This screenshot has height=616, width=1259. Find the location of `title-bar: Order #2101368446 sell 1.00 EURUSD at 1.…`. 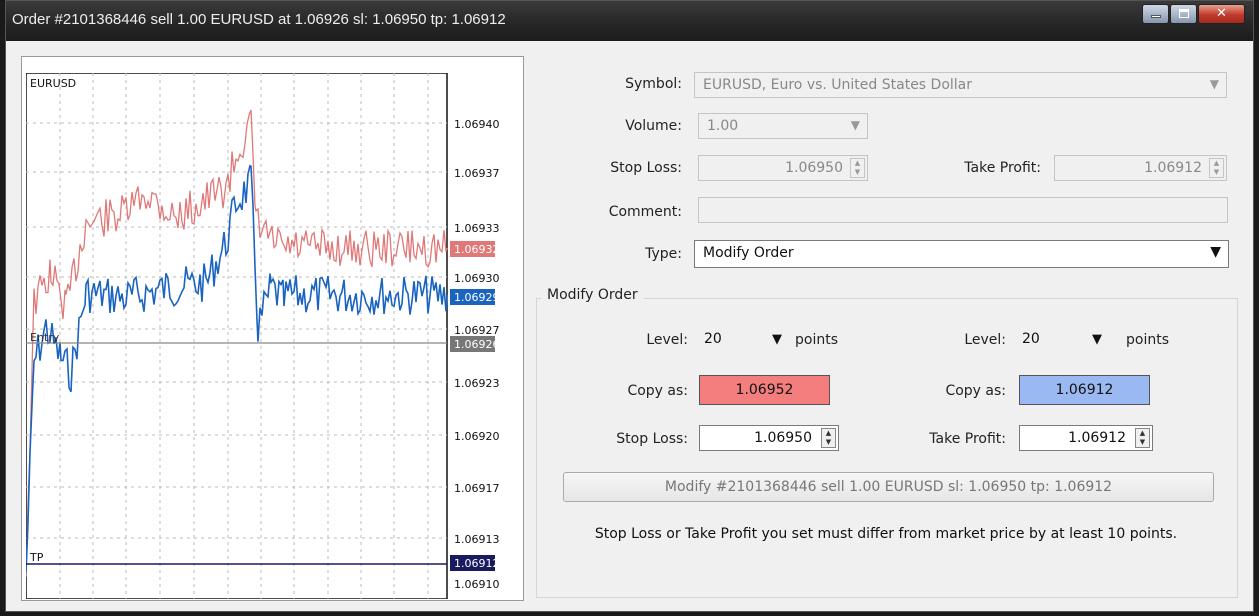

title-bar: Order #2101368446 sell 1.00 EURUSD at 1.… is located at coordinates (629, 21).